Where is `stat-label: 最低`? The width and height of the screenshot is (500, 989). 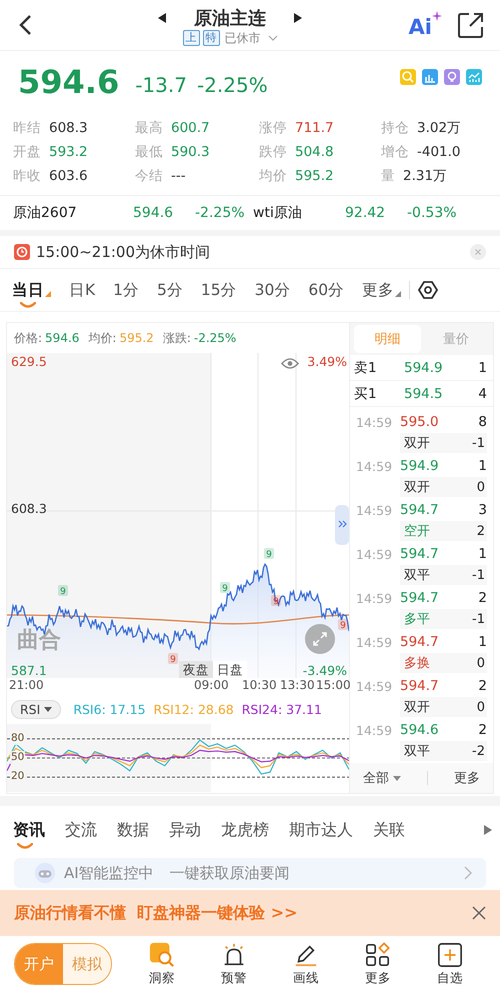 stat-label: 最低 is located at coordinates (149, 152).